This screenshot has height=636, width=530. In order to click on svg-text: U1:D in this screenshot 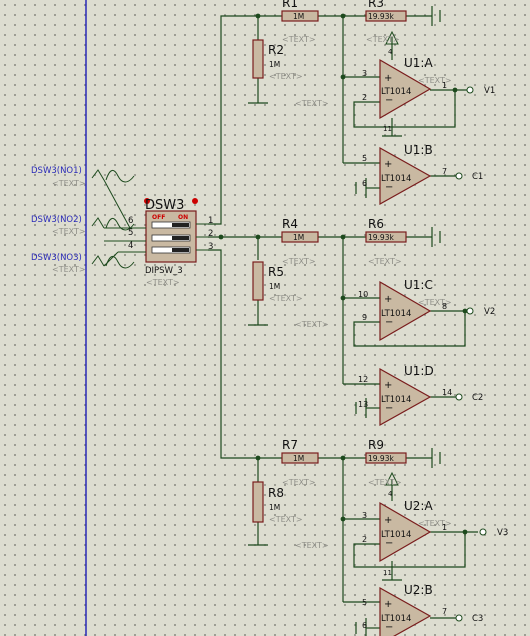, I will do `click(419, 371)`.